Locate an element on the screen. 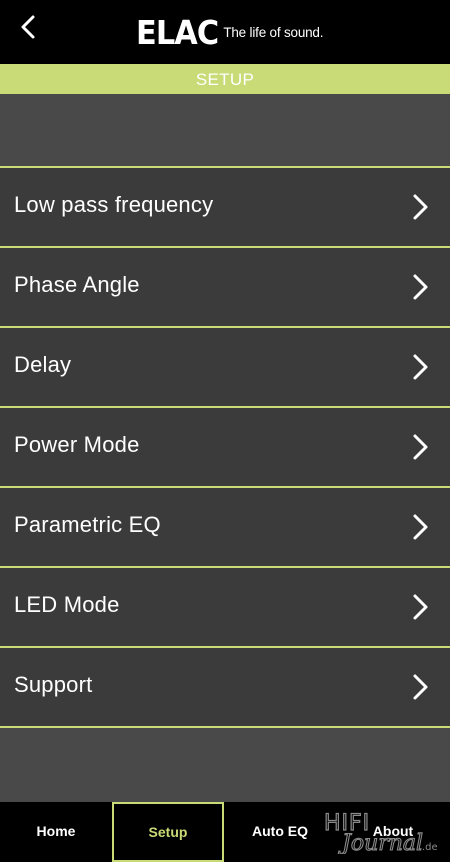 The image size is (450, 862). app-header: ELAC The life of sound. is located at coordinates (225, 32).